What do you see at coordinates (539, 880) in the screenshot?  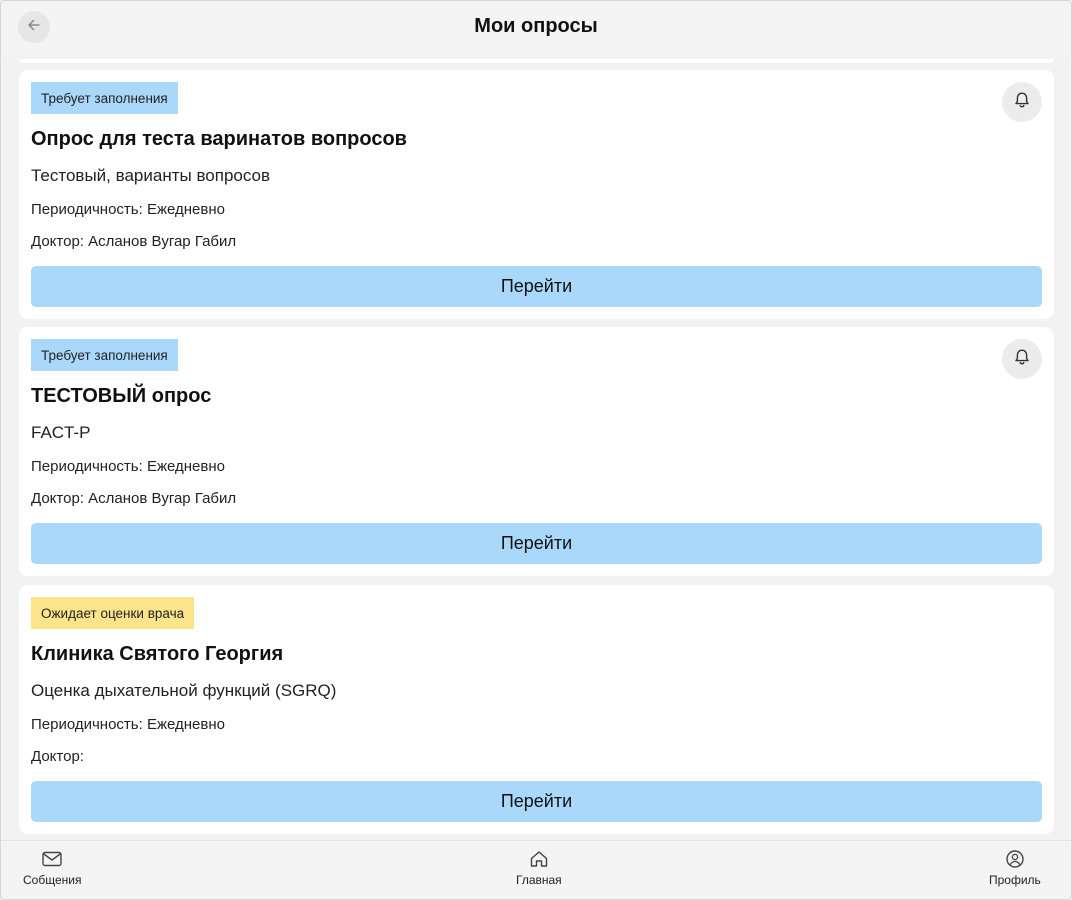 I see `nav-label: Главная` at bounding box center [539, 880].